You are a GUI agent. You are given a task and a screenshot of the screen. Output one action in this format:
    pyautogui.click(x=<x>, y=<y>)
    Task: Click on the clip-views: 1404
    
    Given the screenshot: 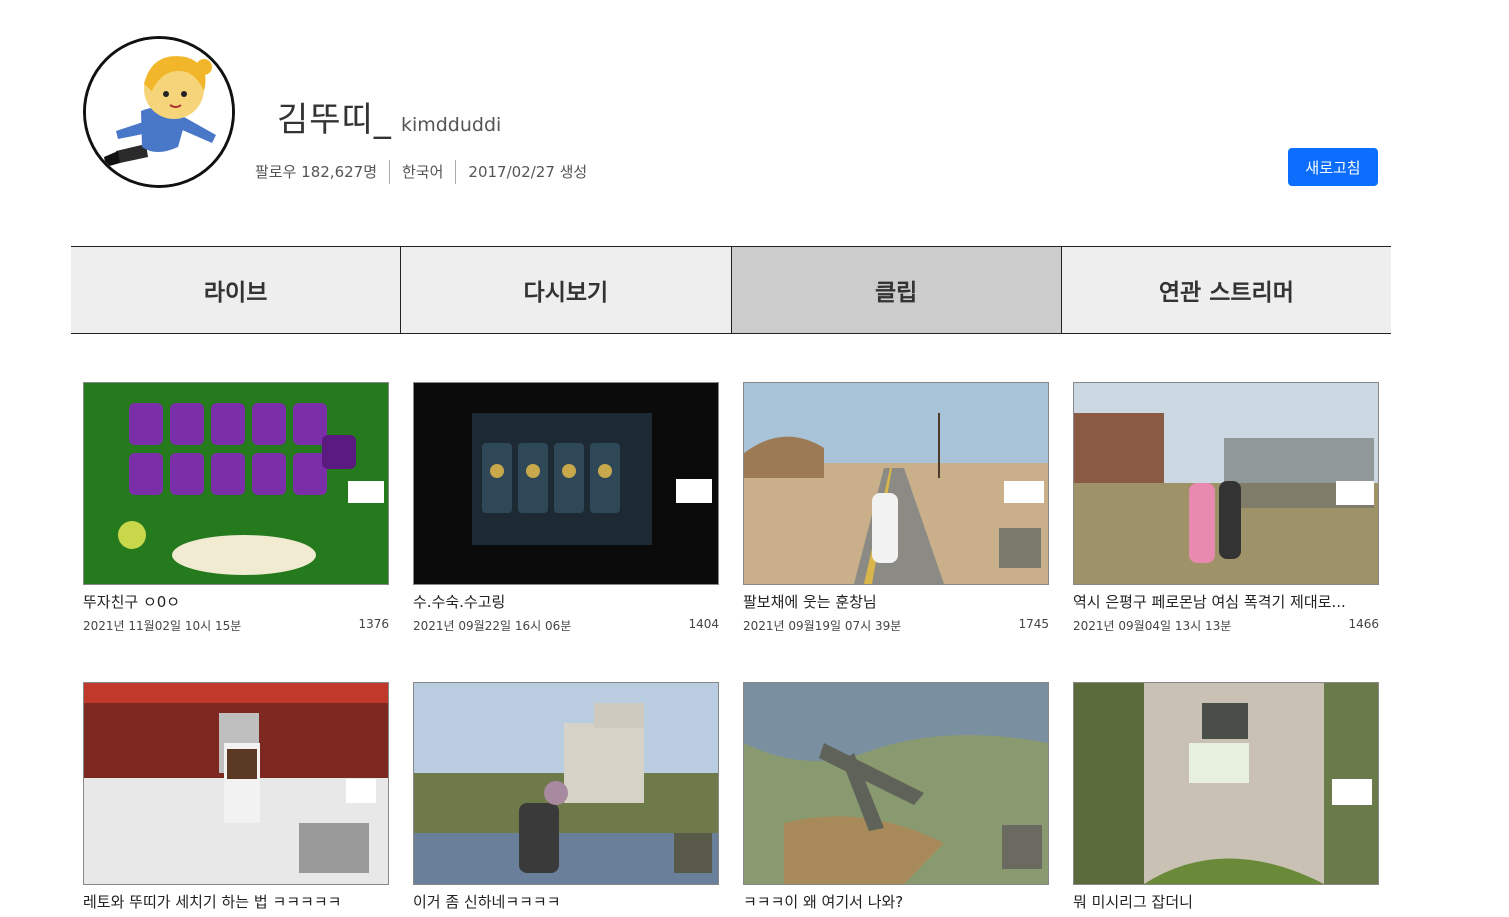 What is the action you would take?
    pyautogui.click(x=703, y=624)
    